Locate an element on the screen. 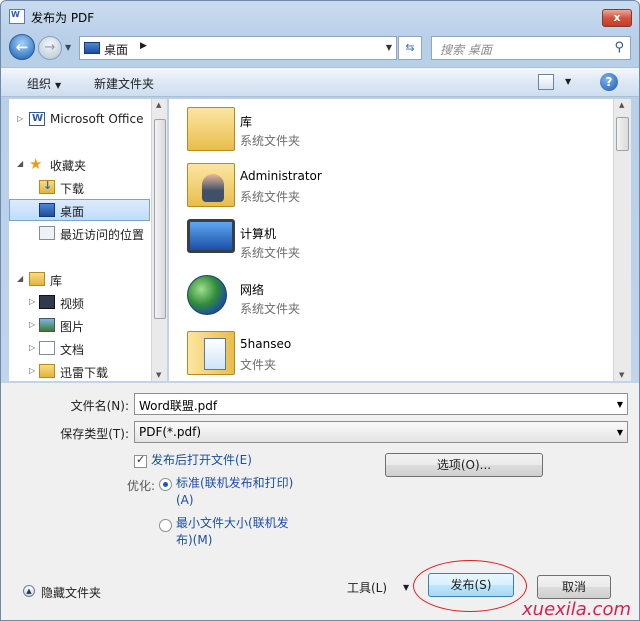  sidebar-item-label: Microsoft Office is located at coordinates (97, 119).